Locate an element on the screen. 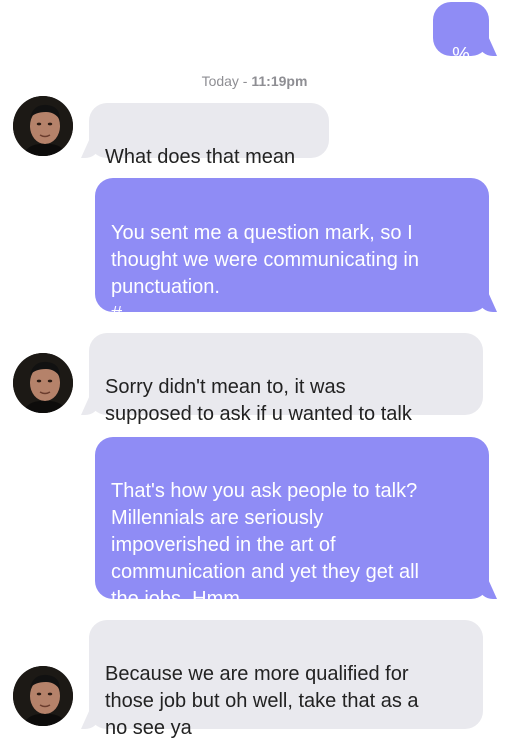 This screenshot has width=509, height=738. received-message: What does that mean is located at coordinates (209, 135).